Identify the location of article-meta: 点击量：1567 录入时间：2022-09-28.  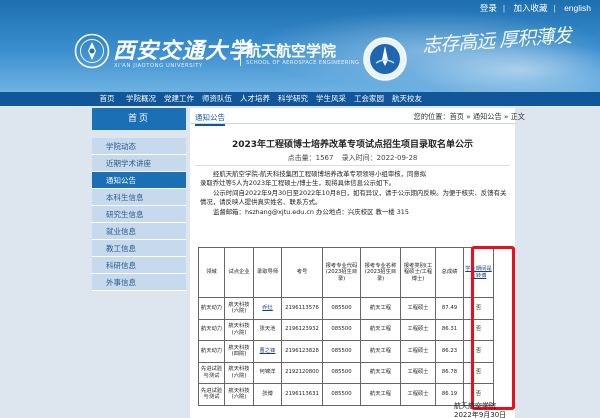
(352, 158).